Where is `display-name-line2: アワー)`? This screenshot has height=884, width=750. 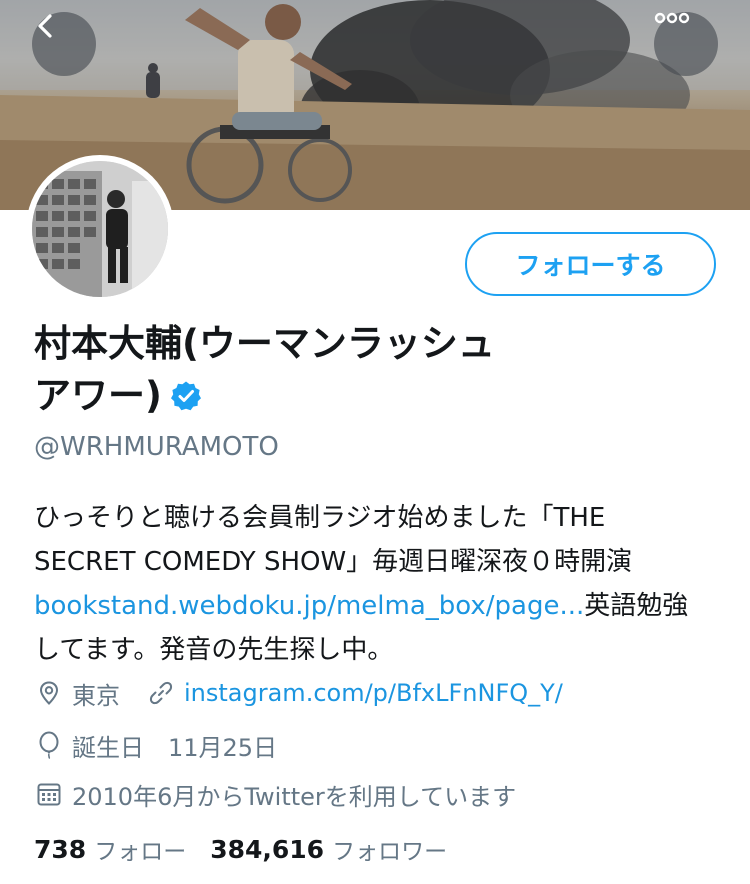 display-name-line2: アワー) is located at coordinates (98, 395).